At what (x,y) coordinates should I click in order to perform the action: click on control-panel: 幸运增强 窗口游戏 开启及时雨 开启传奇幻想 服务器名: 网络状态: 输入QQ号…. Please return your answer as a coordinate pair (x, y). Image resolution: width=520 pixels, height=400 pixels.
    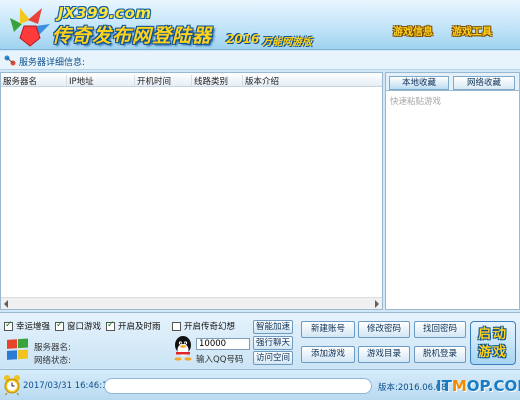
    Looking at the image, I should click on (260, 340).